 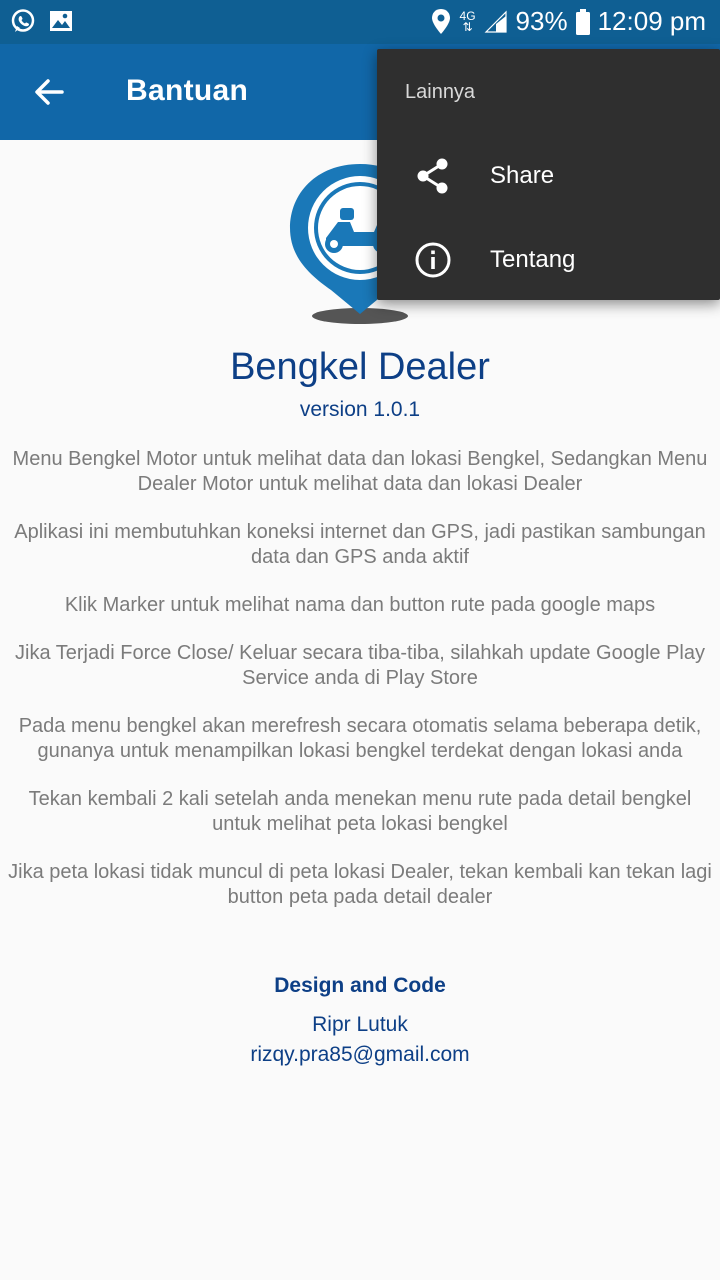 What do you see at coordinates (23, 20) in the screenshot?
I see `whatsapp-icon` at bounding box center [23, 20].